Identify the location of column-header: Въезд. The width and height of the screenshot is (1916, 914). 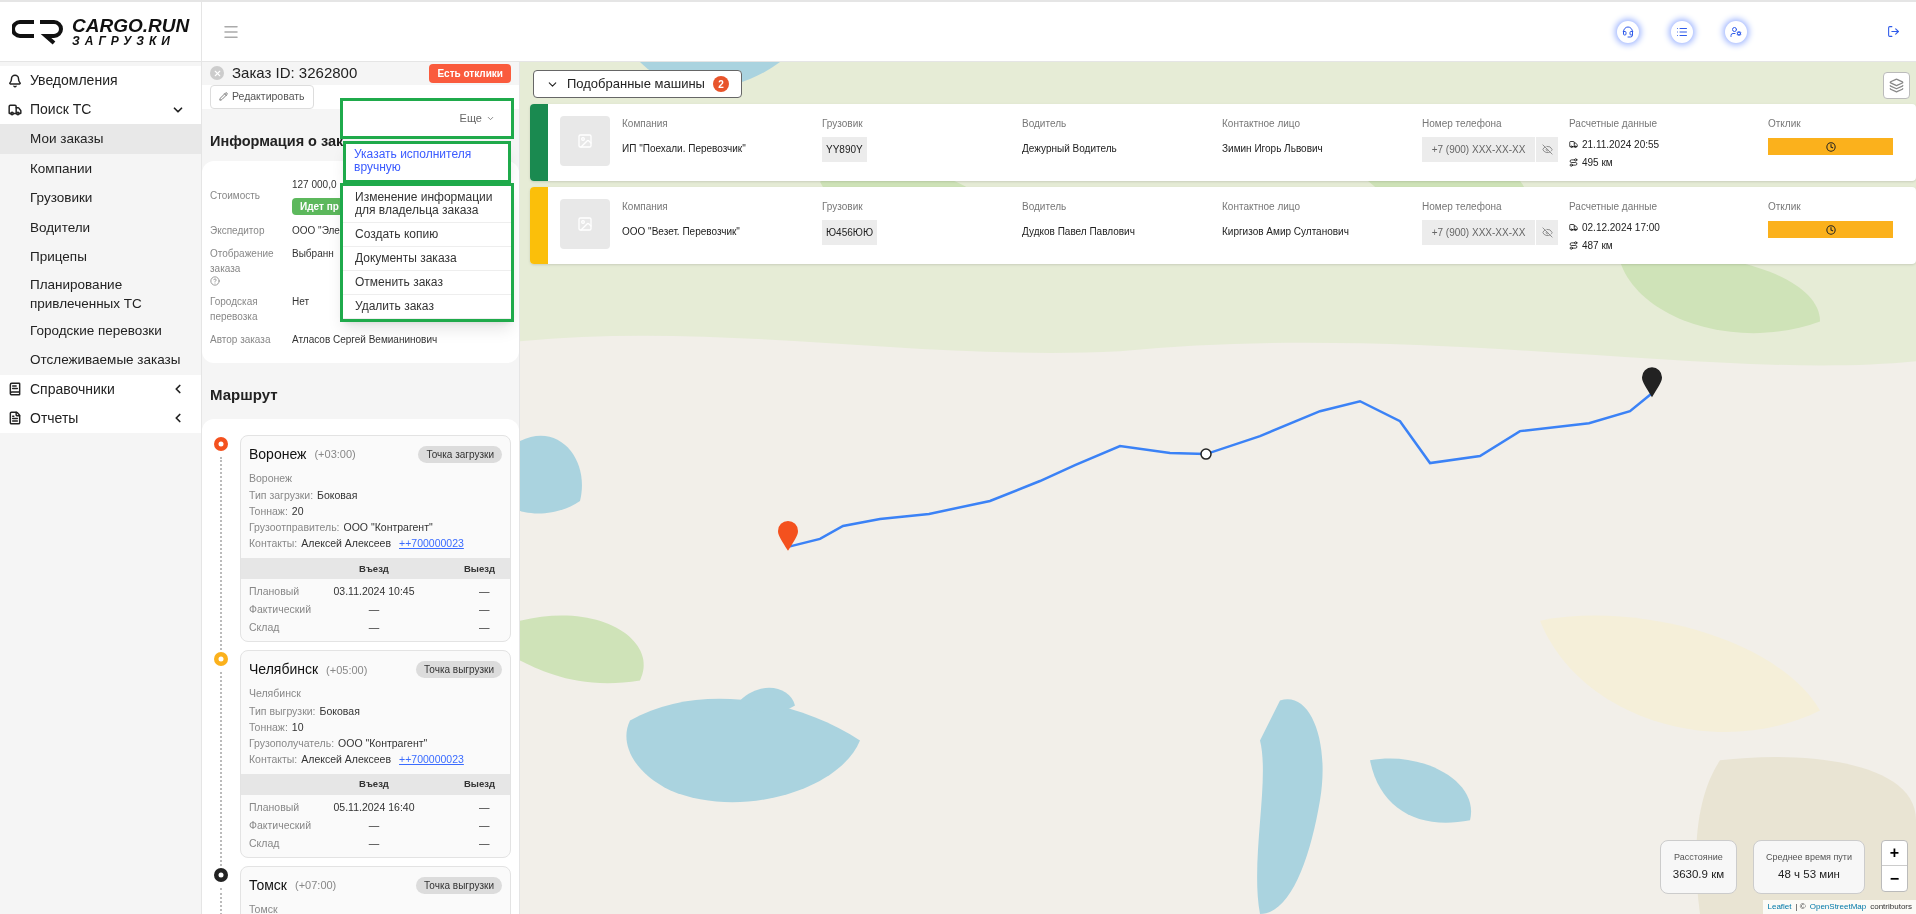
(374, 568).